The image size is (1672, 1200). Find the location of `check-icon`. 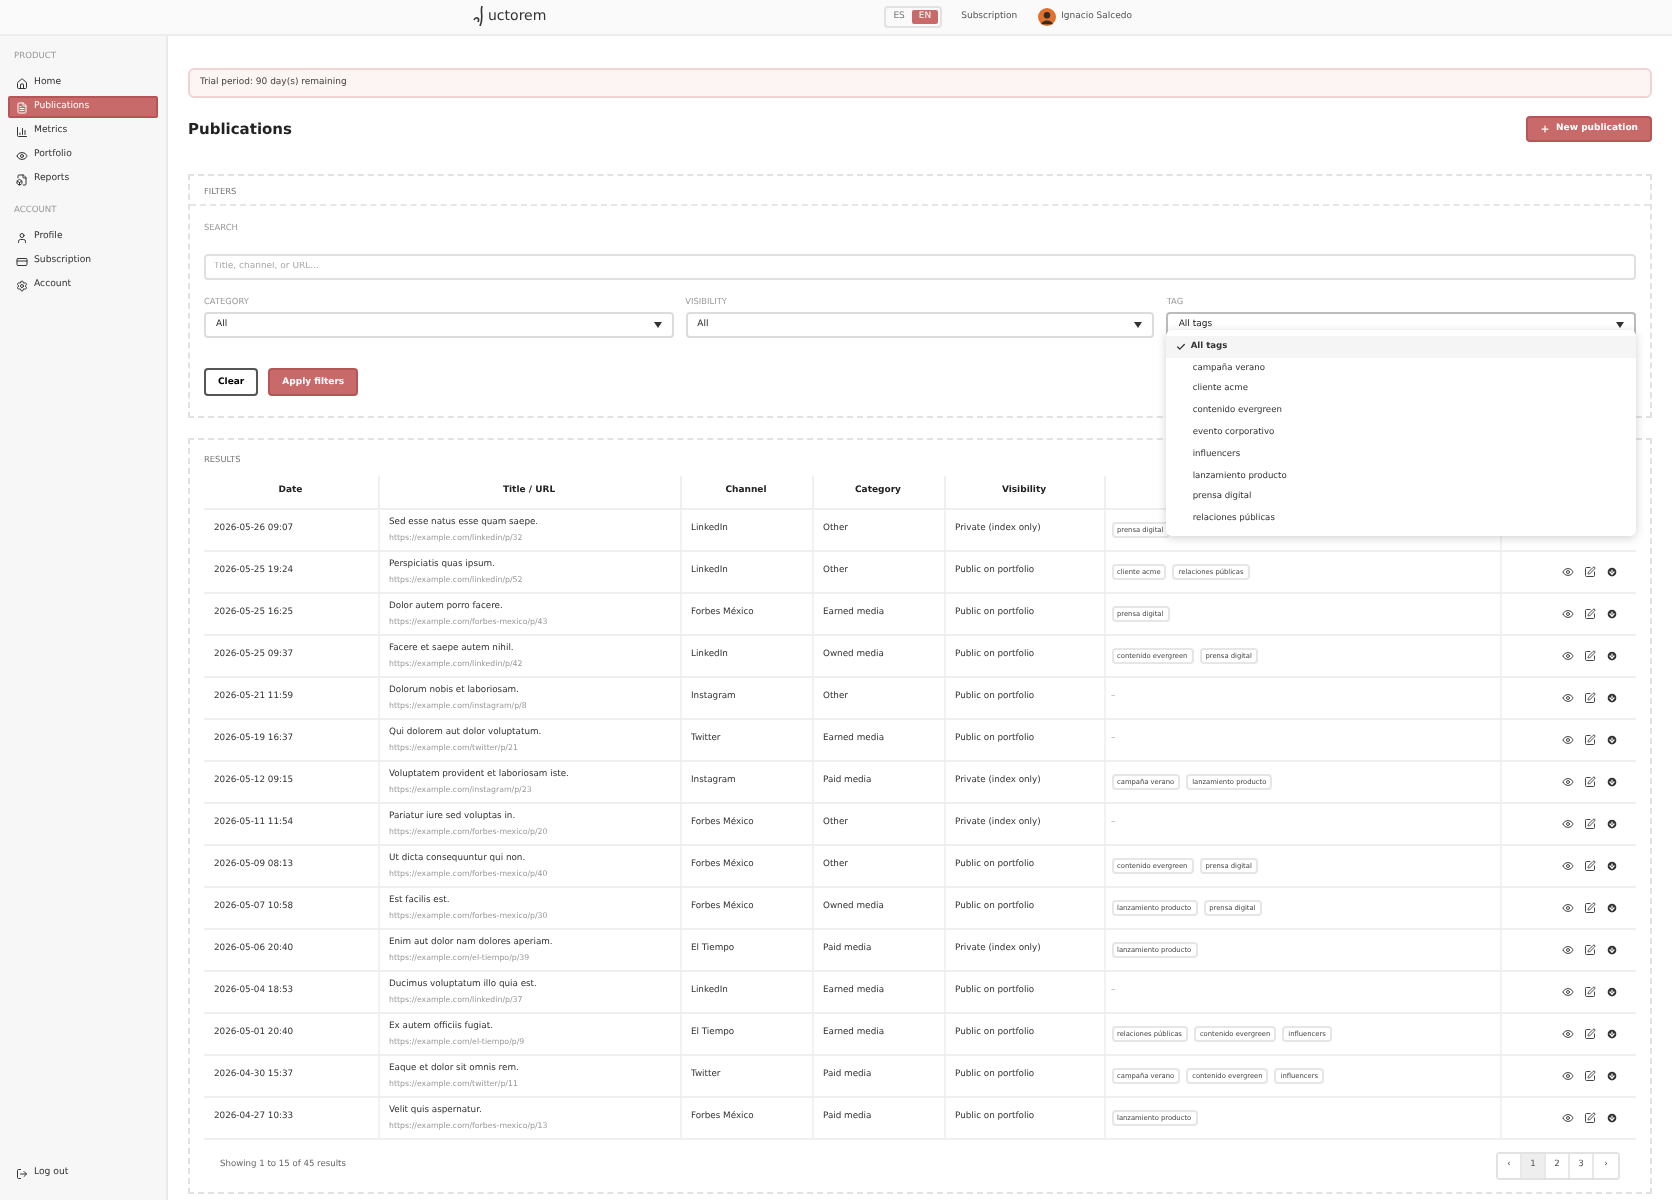

check-icon is located at coordinates (1181, 346).